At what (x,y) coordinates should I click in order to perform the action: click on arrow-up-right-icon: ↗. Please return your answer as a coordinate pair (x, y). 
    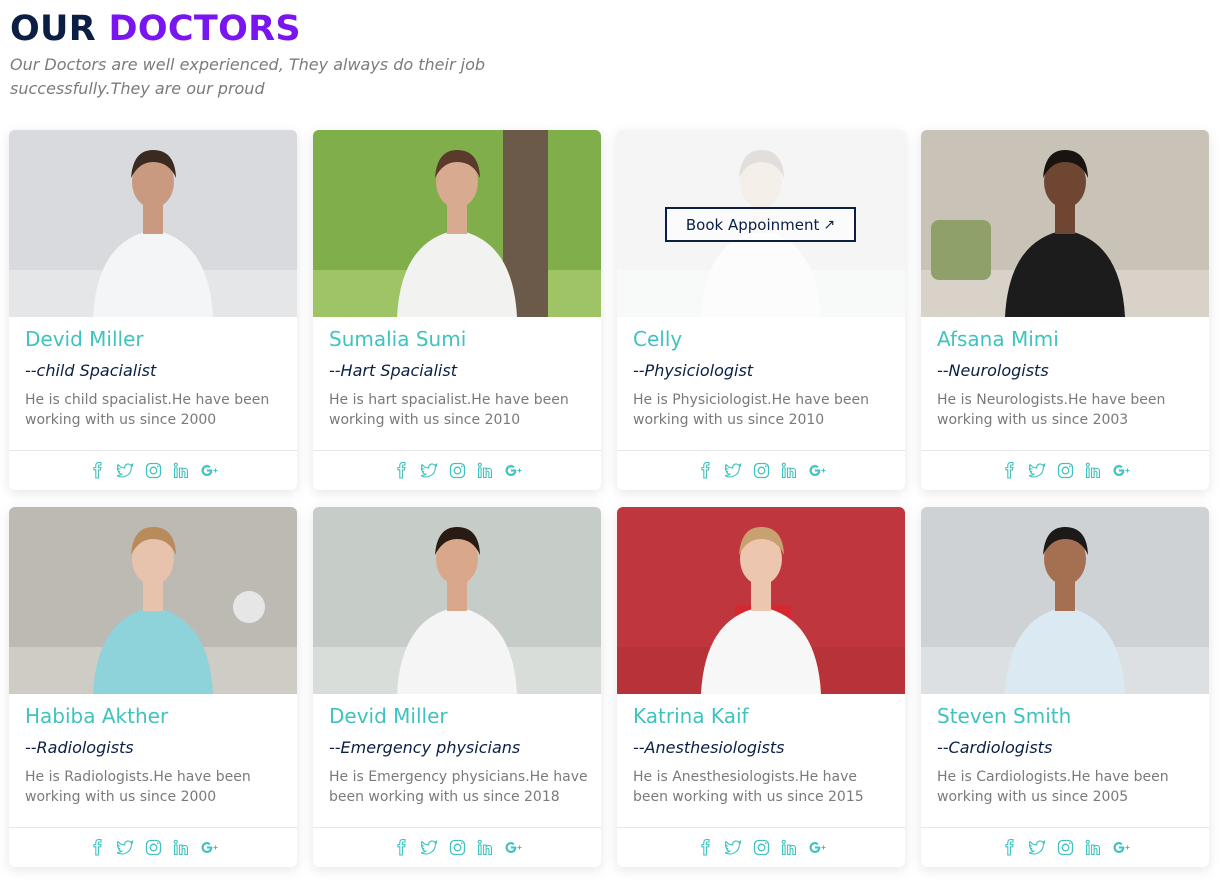
    Looking at the image, I should click on (829, 224).